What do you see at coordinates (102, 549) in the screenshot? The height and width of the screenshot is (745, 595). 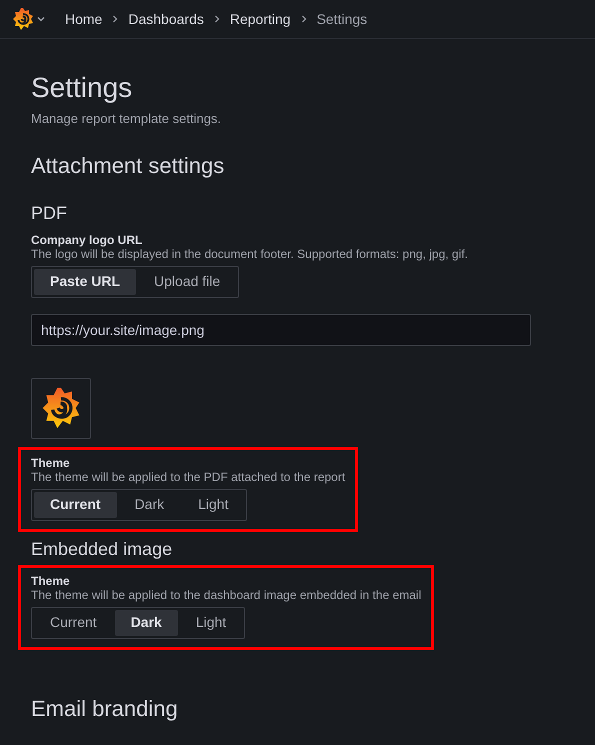 I see `subsection-heading: Embedded image` at bounding box center [102, 549].